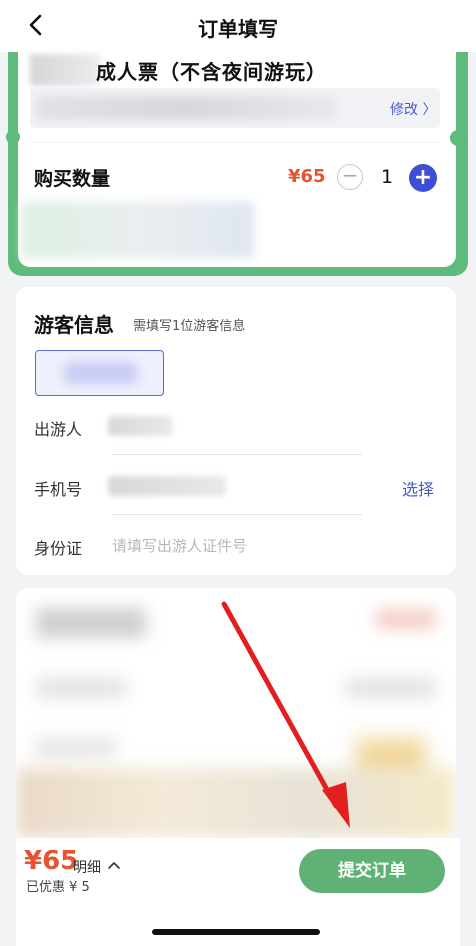 This screenshot has height=946, width=476. I want to click on discount-text: 已优惠 ¥ 5, so click(58, 887).